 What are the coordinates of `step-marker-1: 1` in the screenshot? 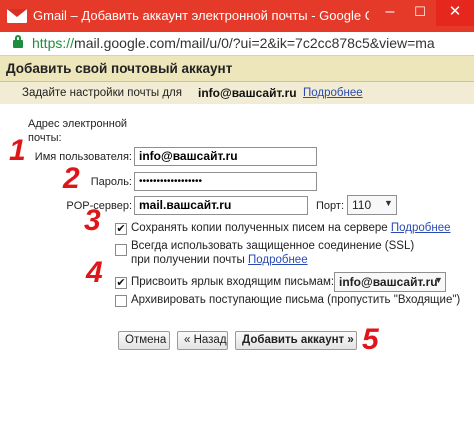 It's located at (17, 150).